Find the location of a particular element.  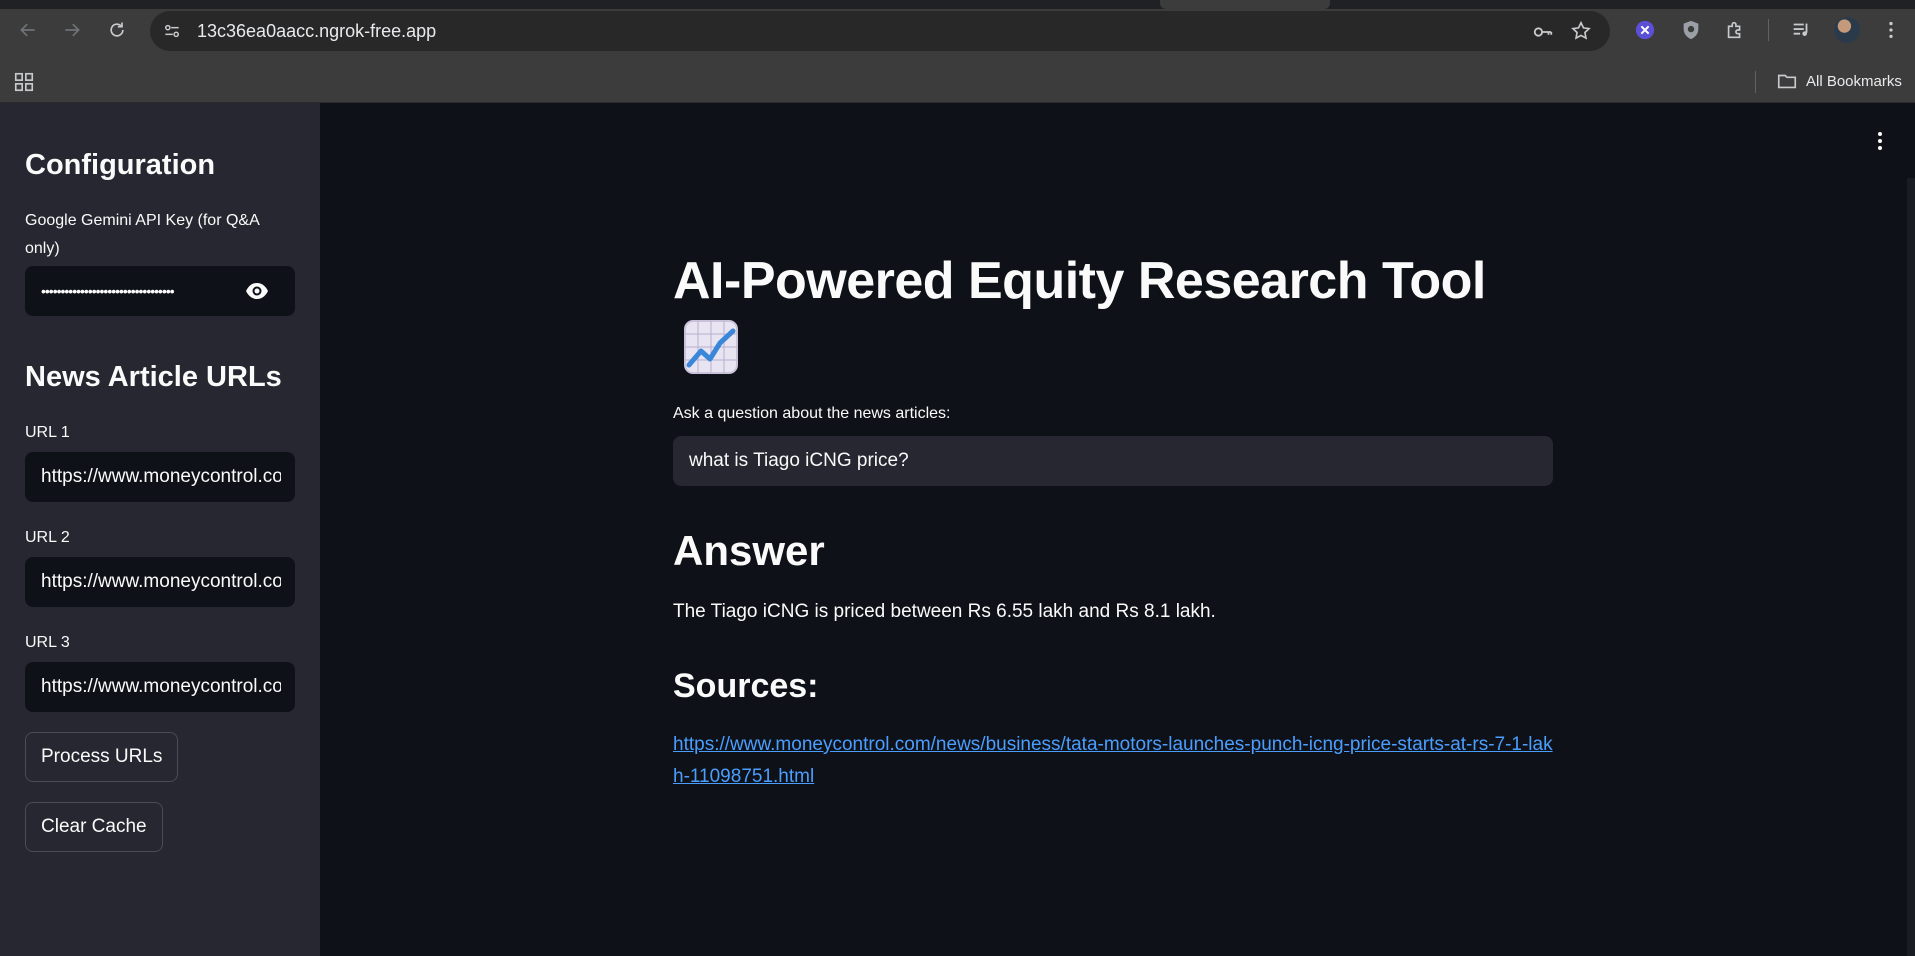

url-1-field is located at coordinates (160, 477).